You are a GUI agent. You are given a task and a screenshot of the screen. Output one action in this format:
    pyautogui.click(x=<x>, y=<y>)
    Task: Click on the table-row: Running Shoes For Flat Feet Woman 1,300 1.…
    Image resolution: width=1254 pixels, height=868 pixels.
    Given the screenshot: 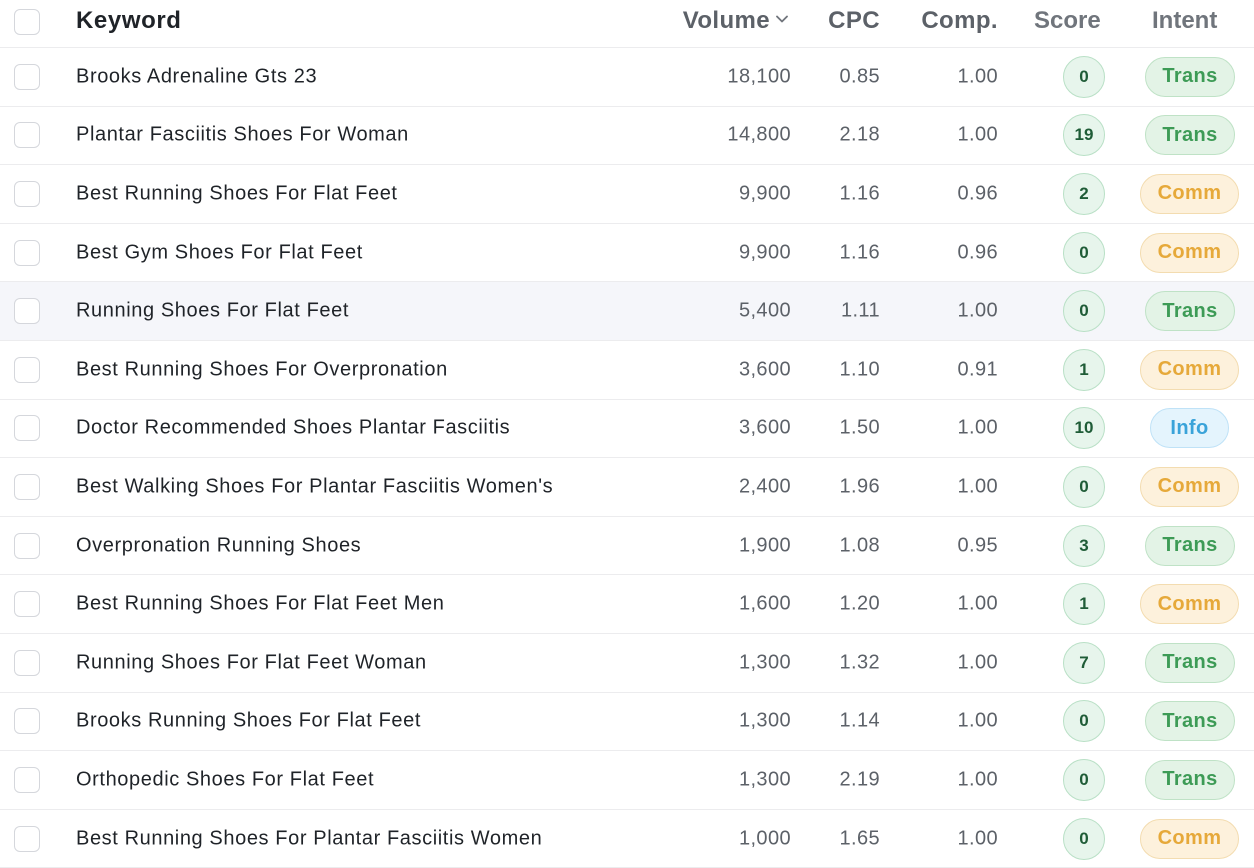 What is the action you would take?
    pyautogui.click(x=627, y=663)
    